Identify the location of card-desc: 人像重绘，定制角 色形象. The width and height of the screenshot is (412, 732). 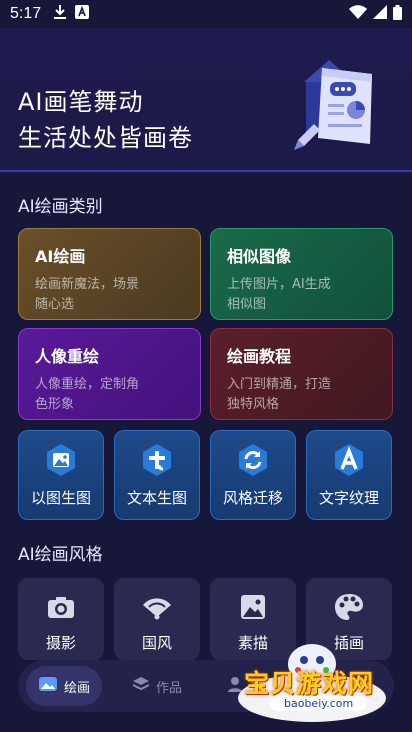
(87, 394).